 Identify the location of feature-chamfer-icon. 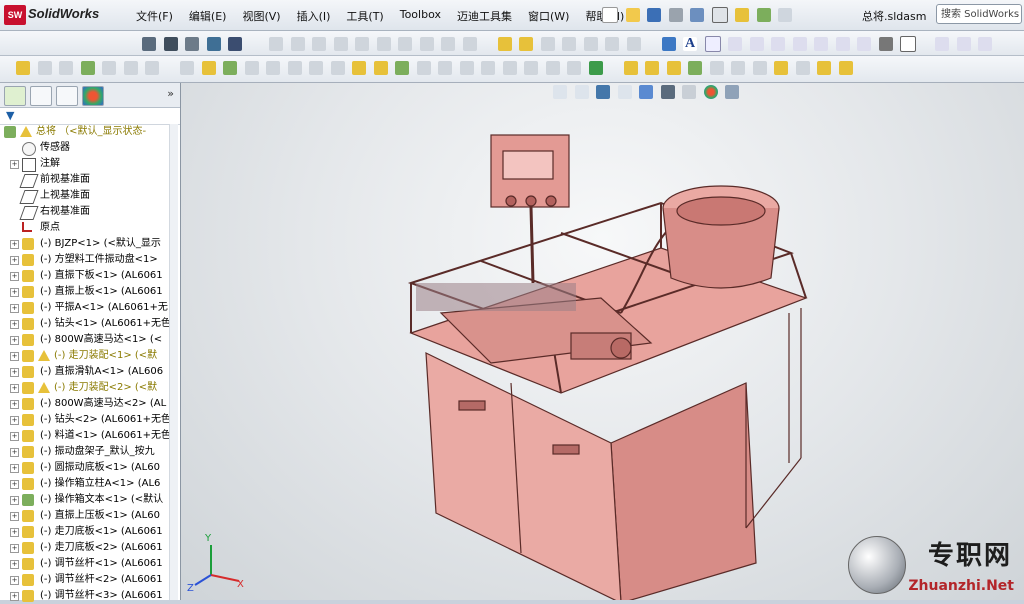
(590, 44).